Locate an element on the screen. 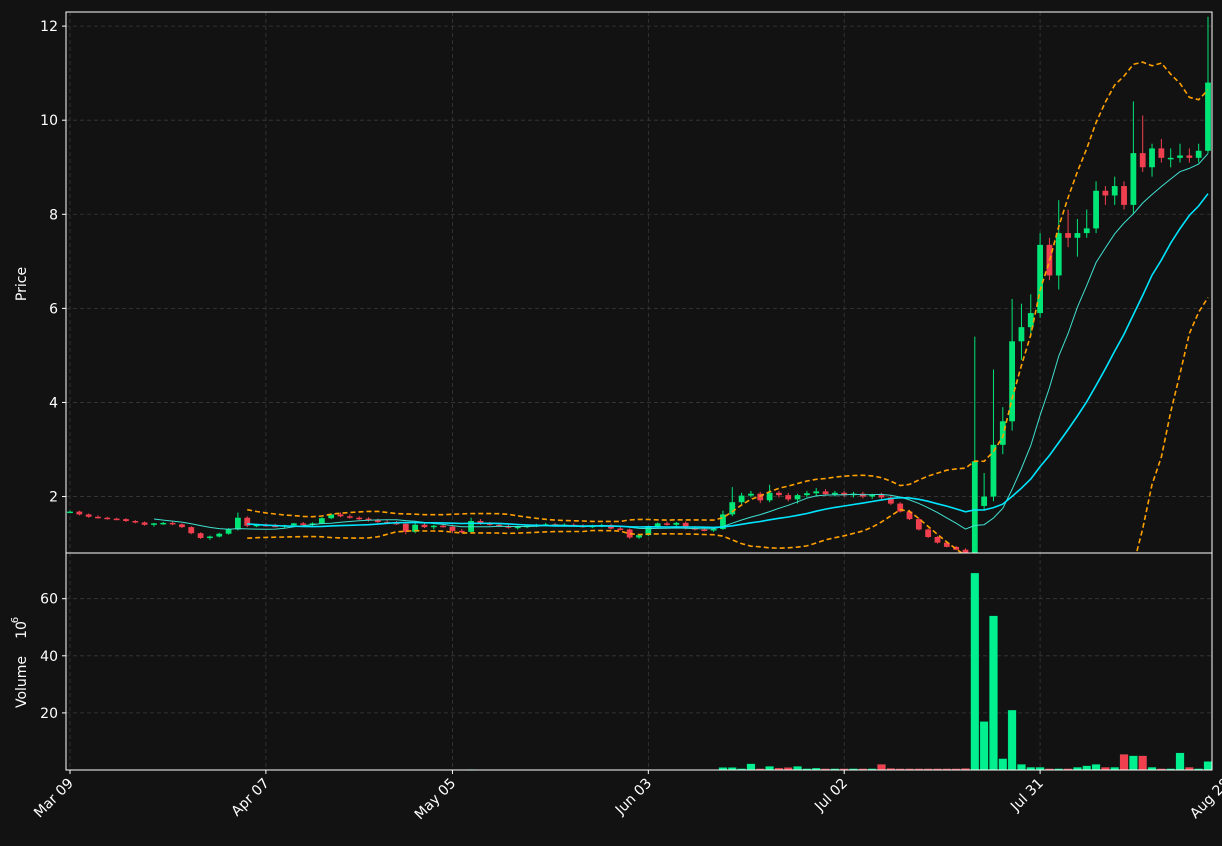  price-tick-label: 6 is located at coordinates (53, 309).